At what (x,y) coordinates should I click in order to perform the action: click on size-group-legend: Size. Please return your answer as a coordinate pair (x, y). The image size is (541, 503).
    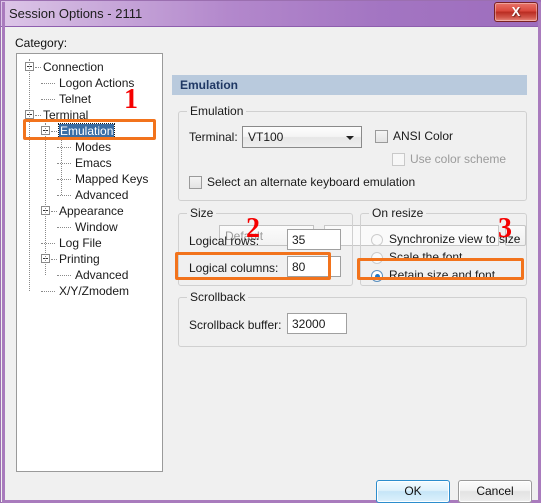
    Looking at the image, I should click on (202, 213).